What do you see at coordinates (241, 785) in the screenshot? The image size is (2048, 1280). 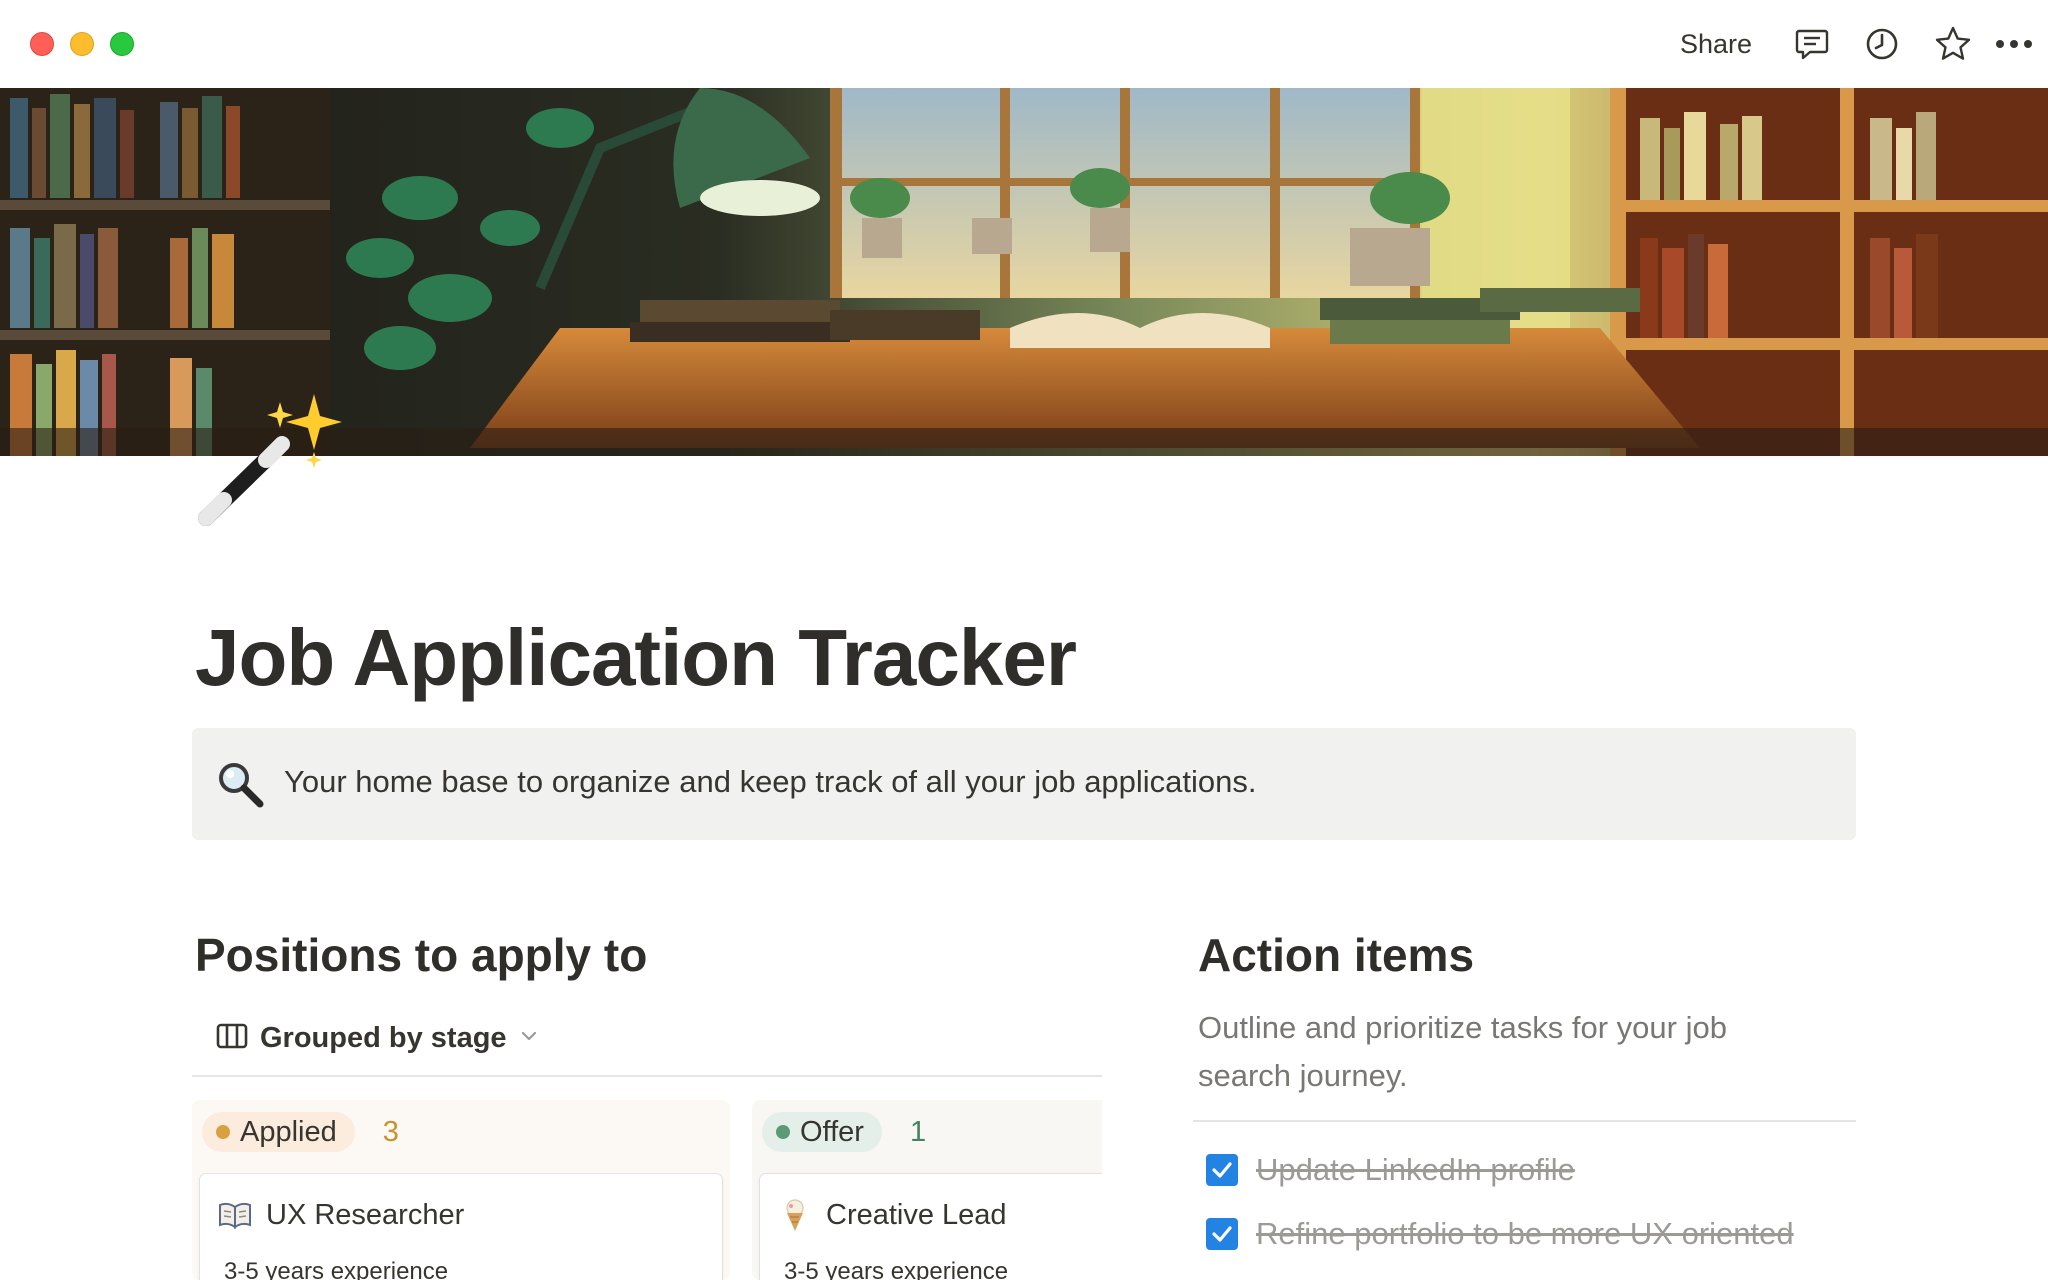 I see `magnifying-glass-icon` at bounding box center [241, 785].